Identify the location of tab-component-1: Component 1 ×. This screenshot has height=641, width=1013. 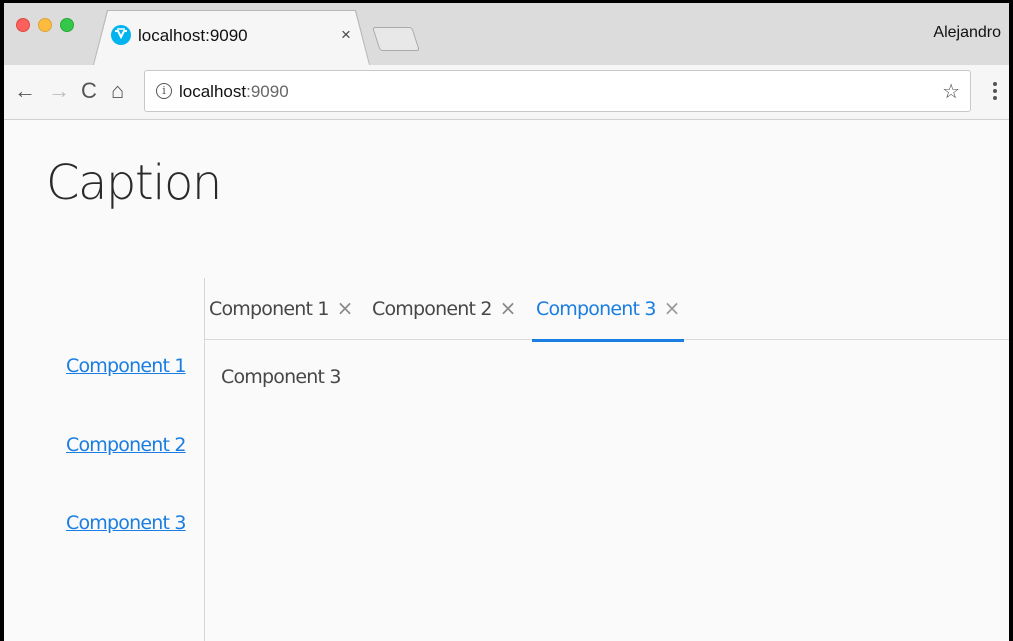
(281, 318).